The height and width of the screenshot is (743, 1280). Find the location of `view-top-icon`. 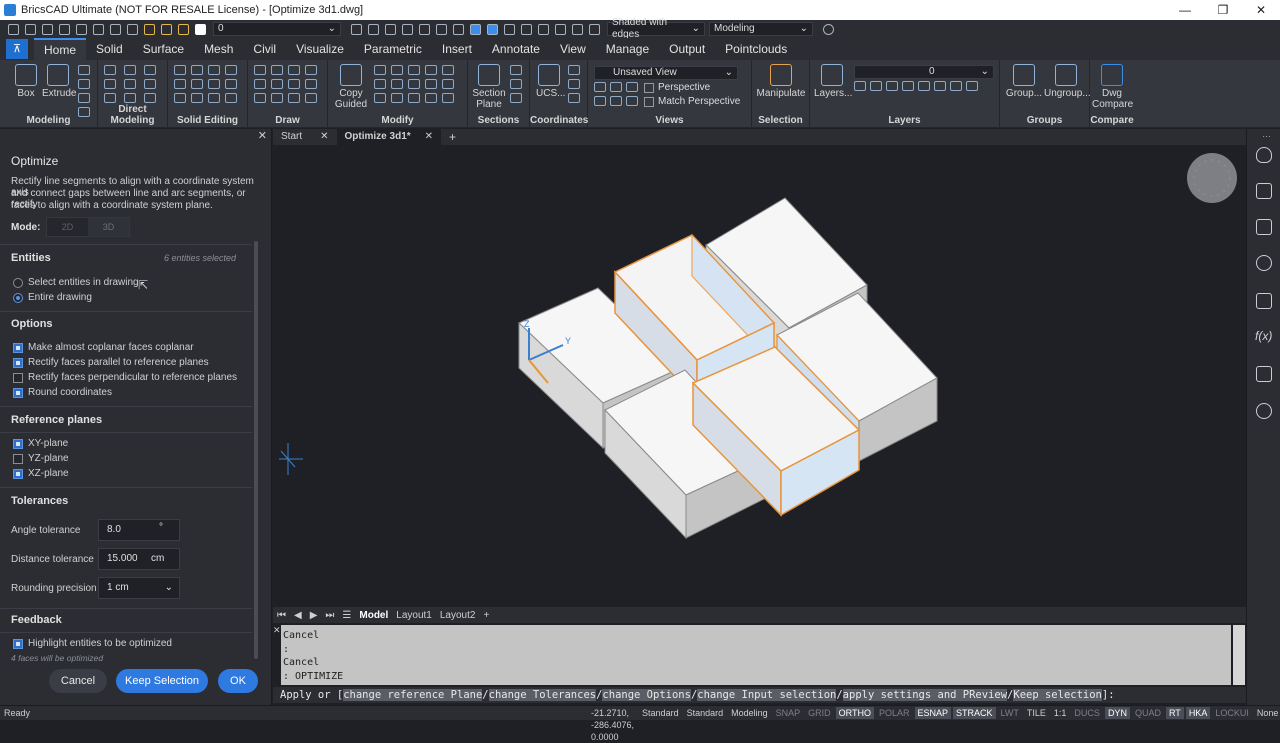

view-top-icon is located at coordinates (600, 87).